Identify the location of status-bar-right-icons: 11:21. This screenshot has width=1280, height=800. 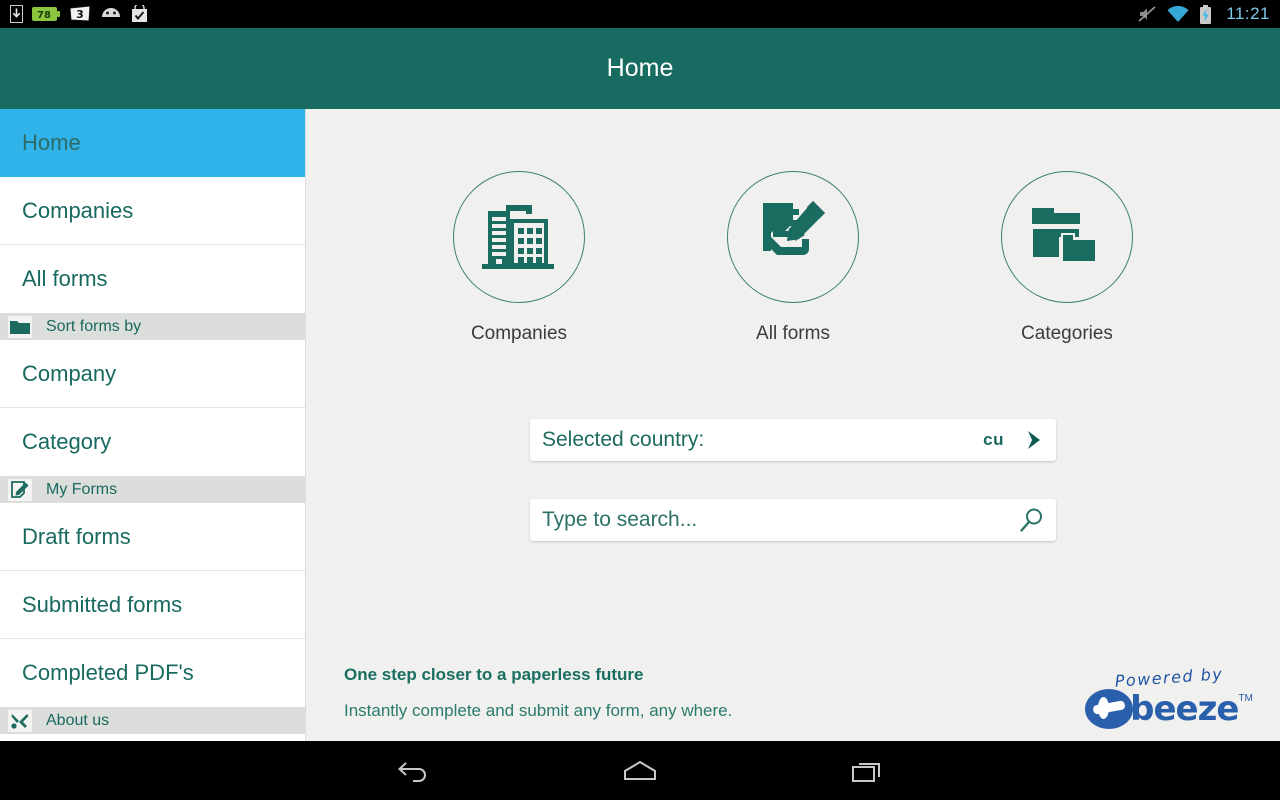
(1203, 14).